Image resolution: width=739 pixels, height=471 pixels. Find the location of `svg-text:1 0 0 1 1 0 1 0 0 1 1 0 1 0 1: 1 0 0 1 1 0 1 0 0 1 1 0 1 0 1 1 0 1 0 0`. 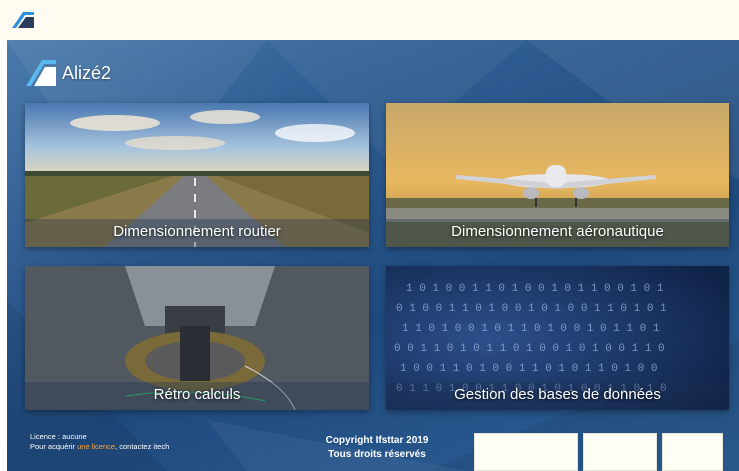

svg-text:1 0 0 1 1 0 1 0 0 1 1 0 1 0 1: 1 0 0 1 1 0 1 0 0 1 1 0 1 0 1 1 0 1 0 0 is located at coordinates (528, 369).